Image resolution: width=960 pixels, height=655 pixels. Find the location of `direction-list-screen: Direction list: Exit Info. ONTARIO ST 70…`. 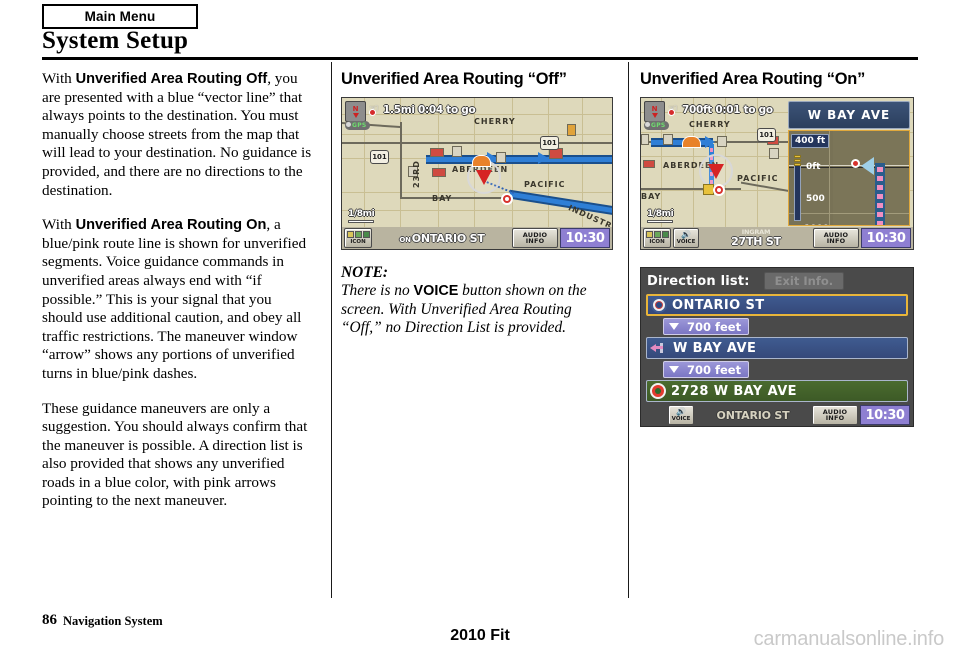

direction-list-screen: Direction list: Exit Info. ONTARIO ST 70… is located at coordinates (777, 347).